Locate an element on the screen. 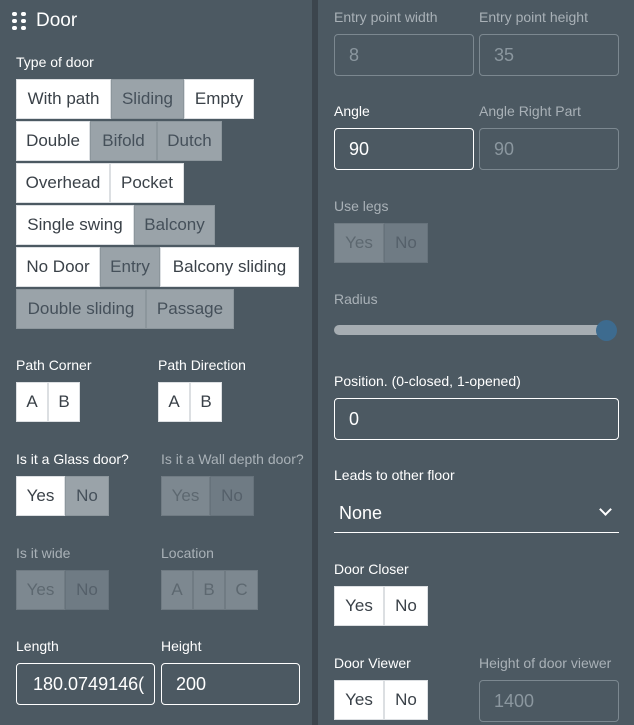 This screenshot has height=725, width=634. is-wide-label: Is it wide is located at coordinates (43, 553).